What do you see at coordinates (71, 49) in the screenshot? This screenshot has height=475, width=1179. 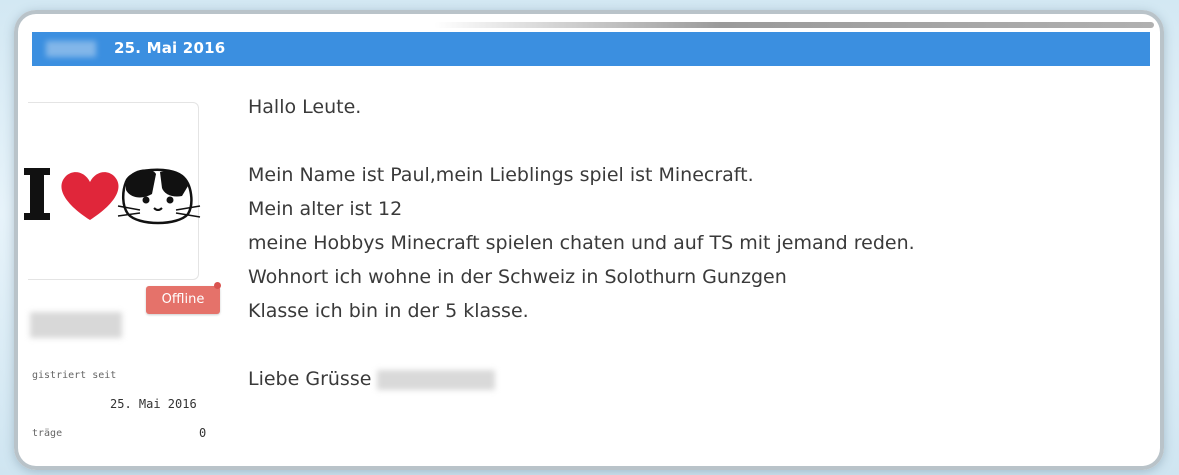 I see `blurred-header-text` at bounding box center [71, 49].